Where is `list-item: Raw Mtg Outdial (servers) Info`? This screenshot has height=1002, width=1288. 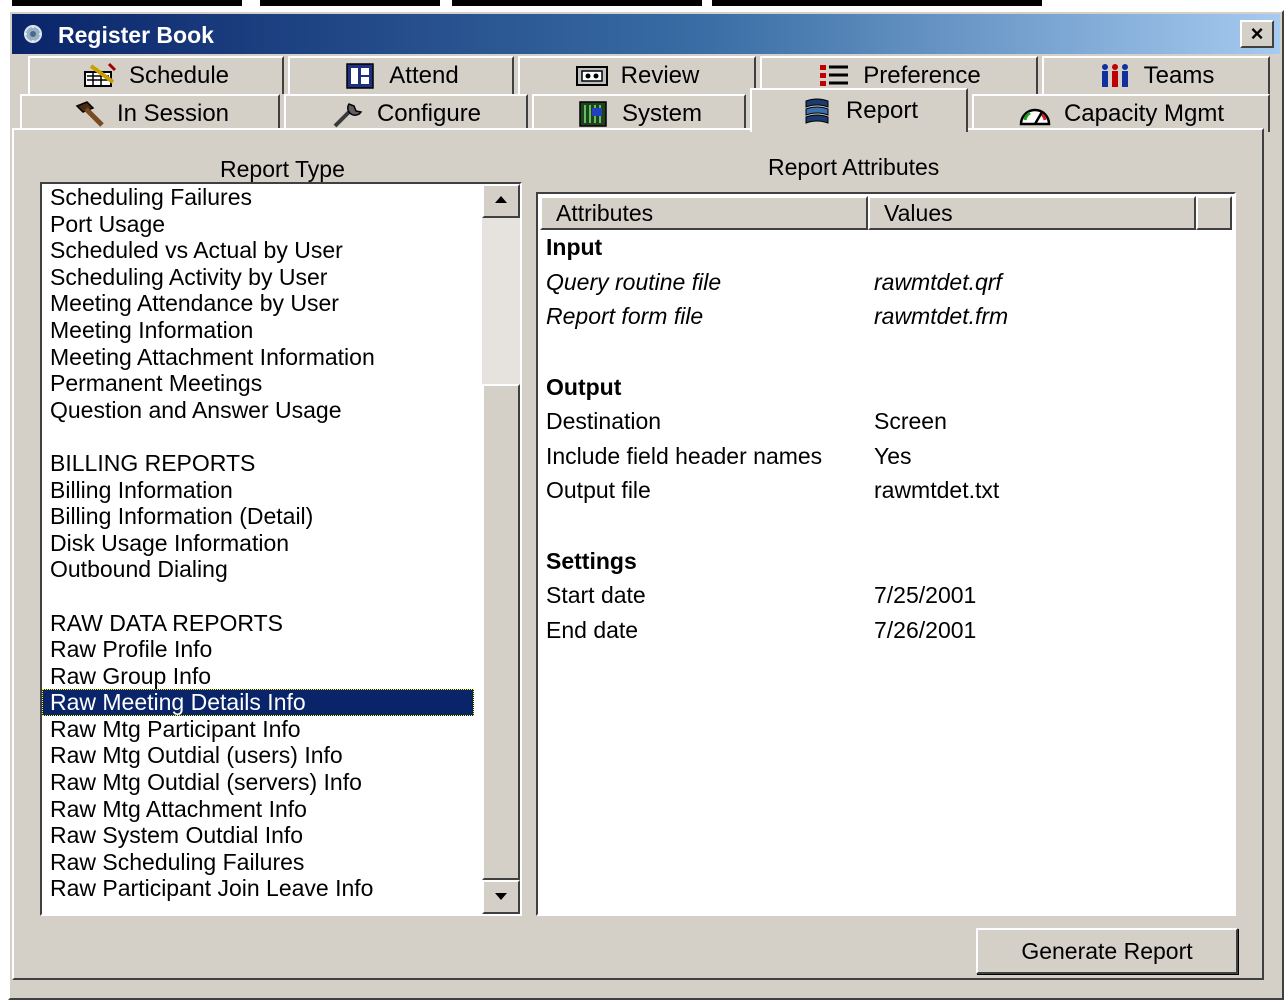
list-item: Raw Mtg Outdial (servers) Info is located at coordinates (258, 782).